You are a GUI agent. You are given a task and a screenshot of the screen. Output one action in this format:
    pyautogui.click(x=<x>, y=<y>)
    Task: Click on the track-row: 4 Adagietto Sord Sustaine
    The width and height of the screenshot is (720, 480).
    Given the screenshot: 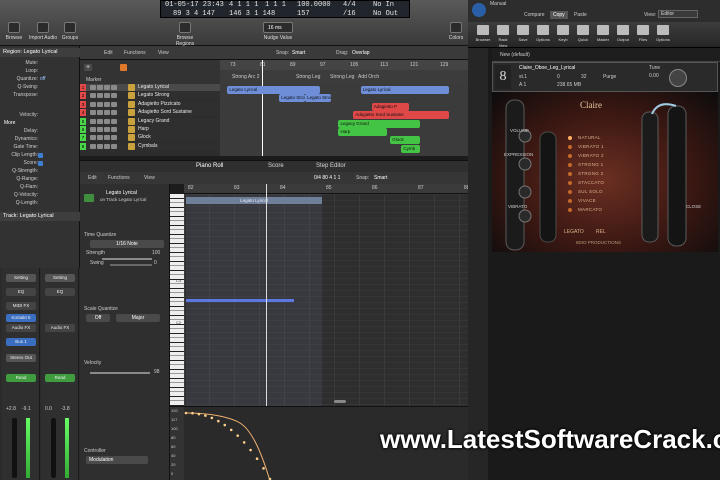 What is the action you would take?
    pyautogui.click(x=150, y=113)
    